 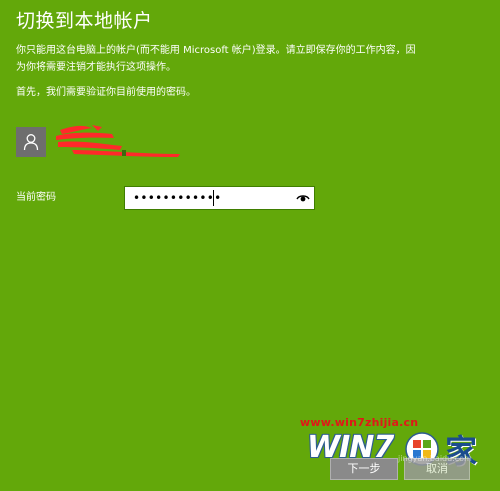 I want to click on text-caret, so click(x=213, y=198).